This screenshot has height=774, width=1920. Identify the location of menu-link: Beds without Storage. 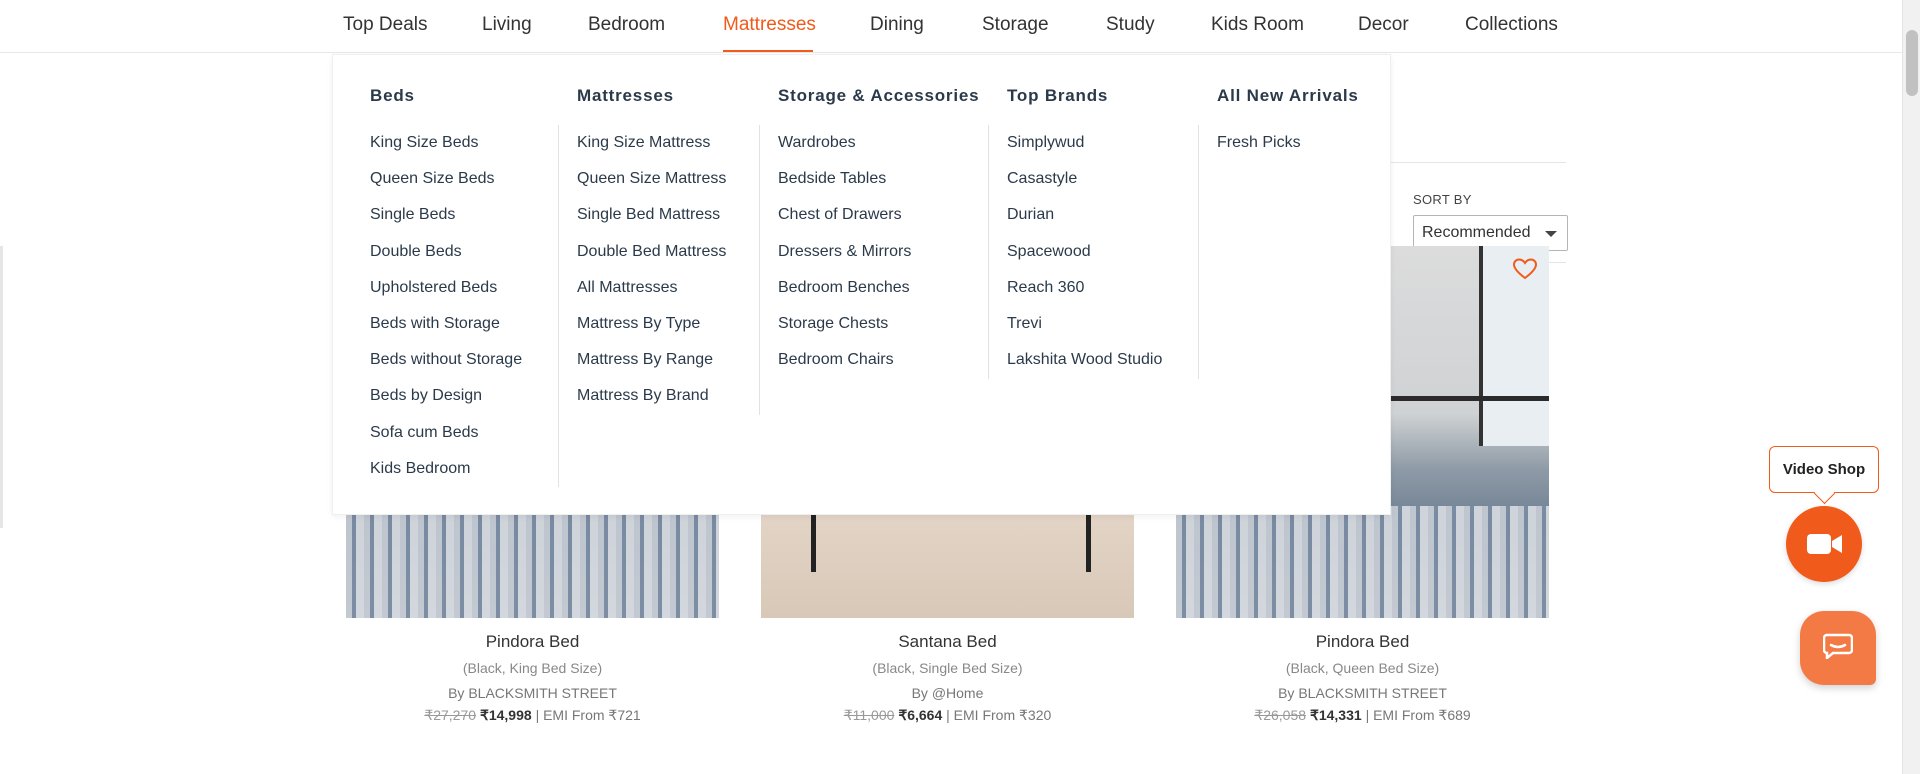
(446, 369).